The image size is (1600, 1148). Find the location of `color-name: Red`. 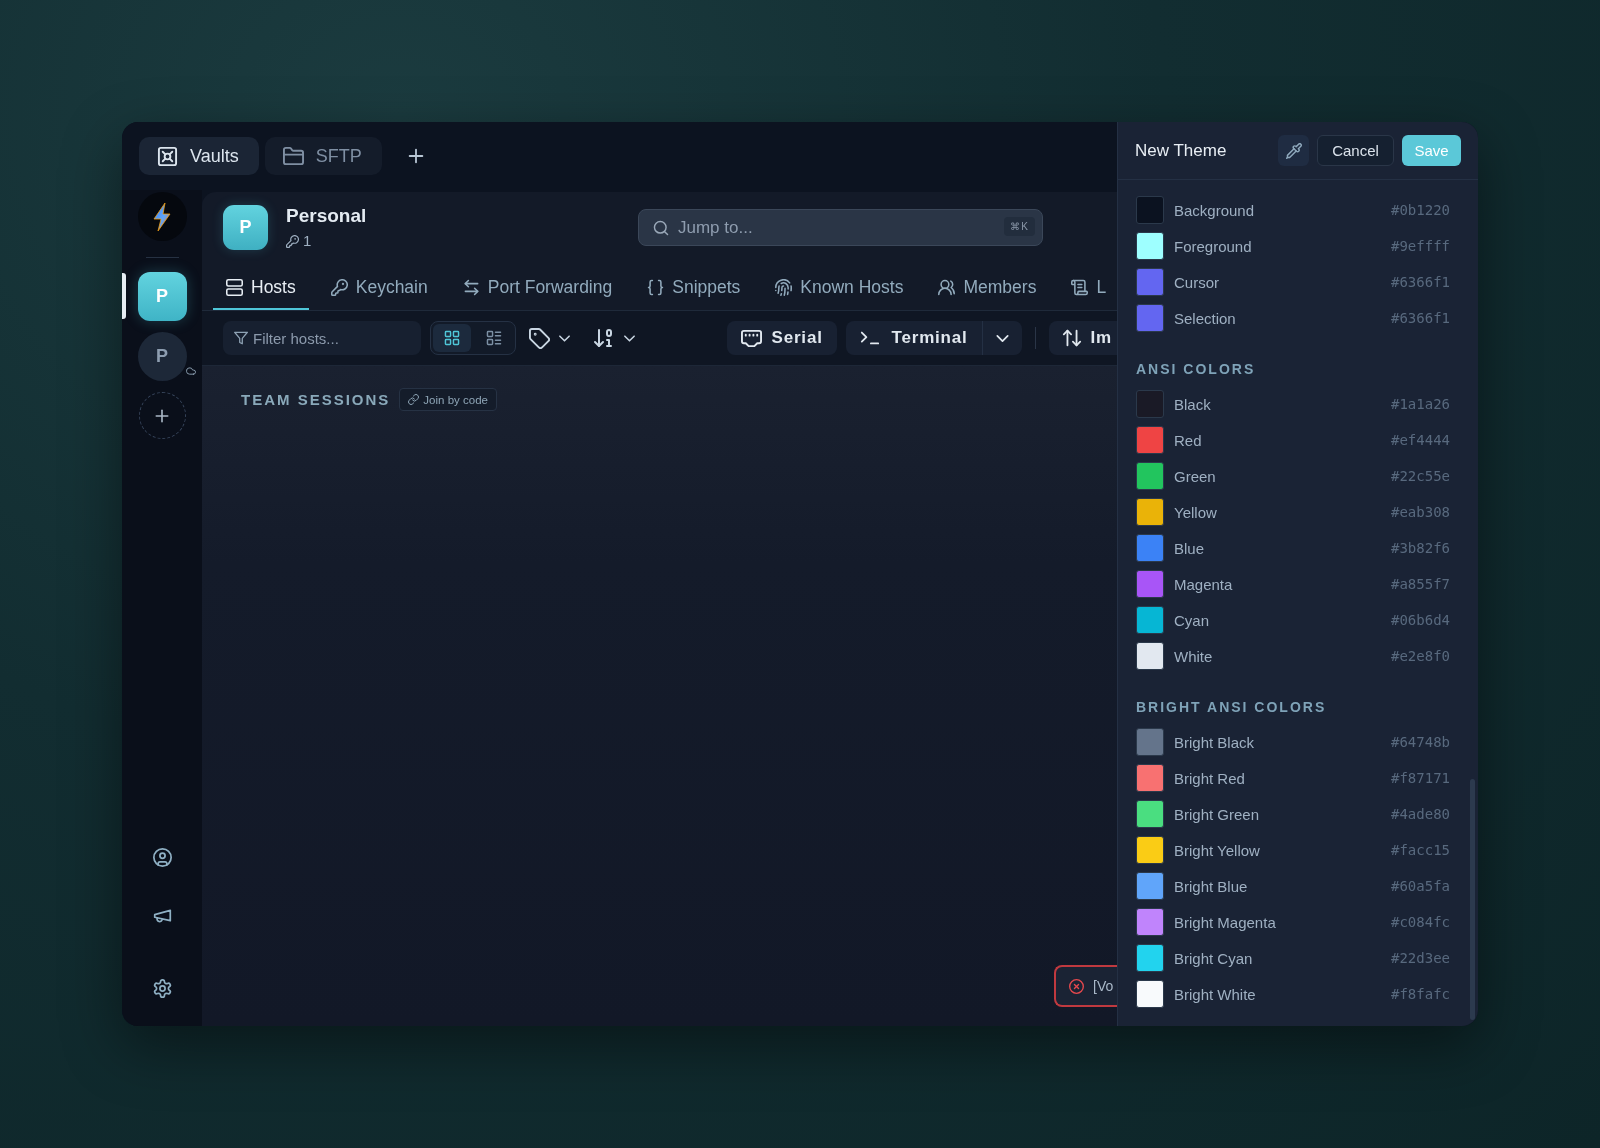

color-name: Red is located at coordinates (1188, 440).